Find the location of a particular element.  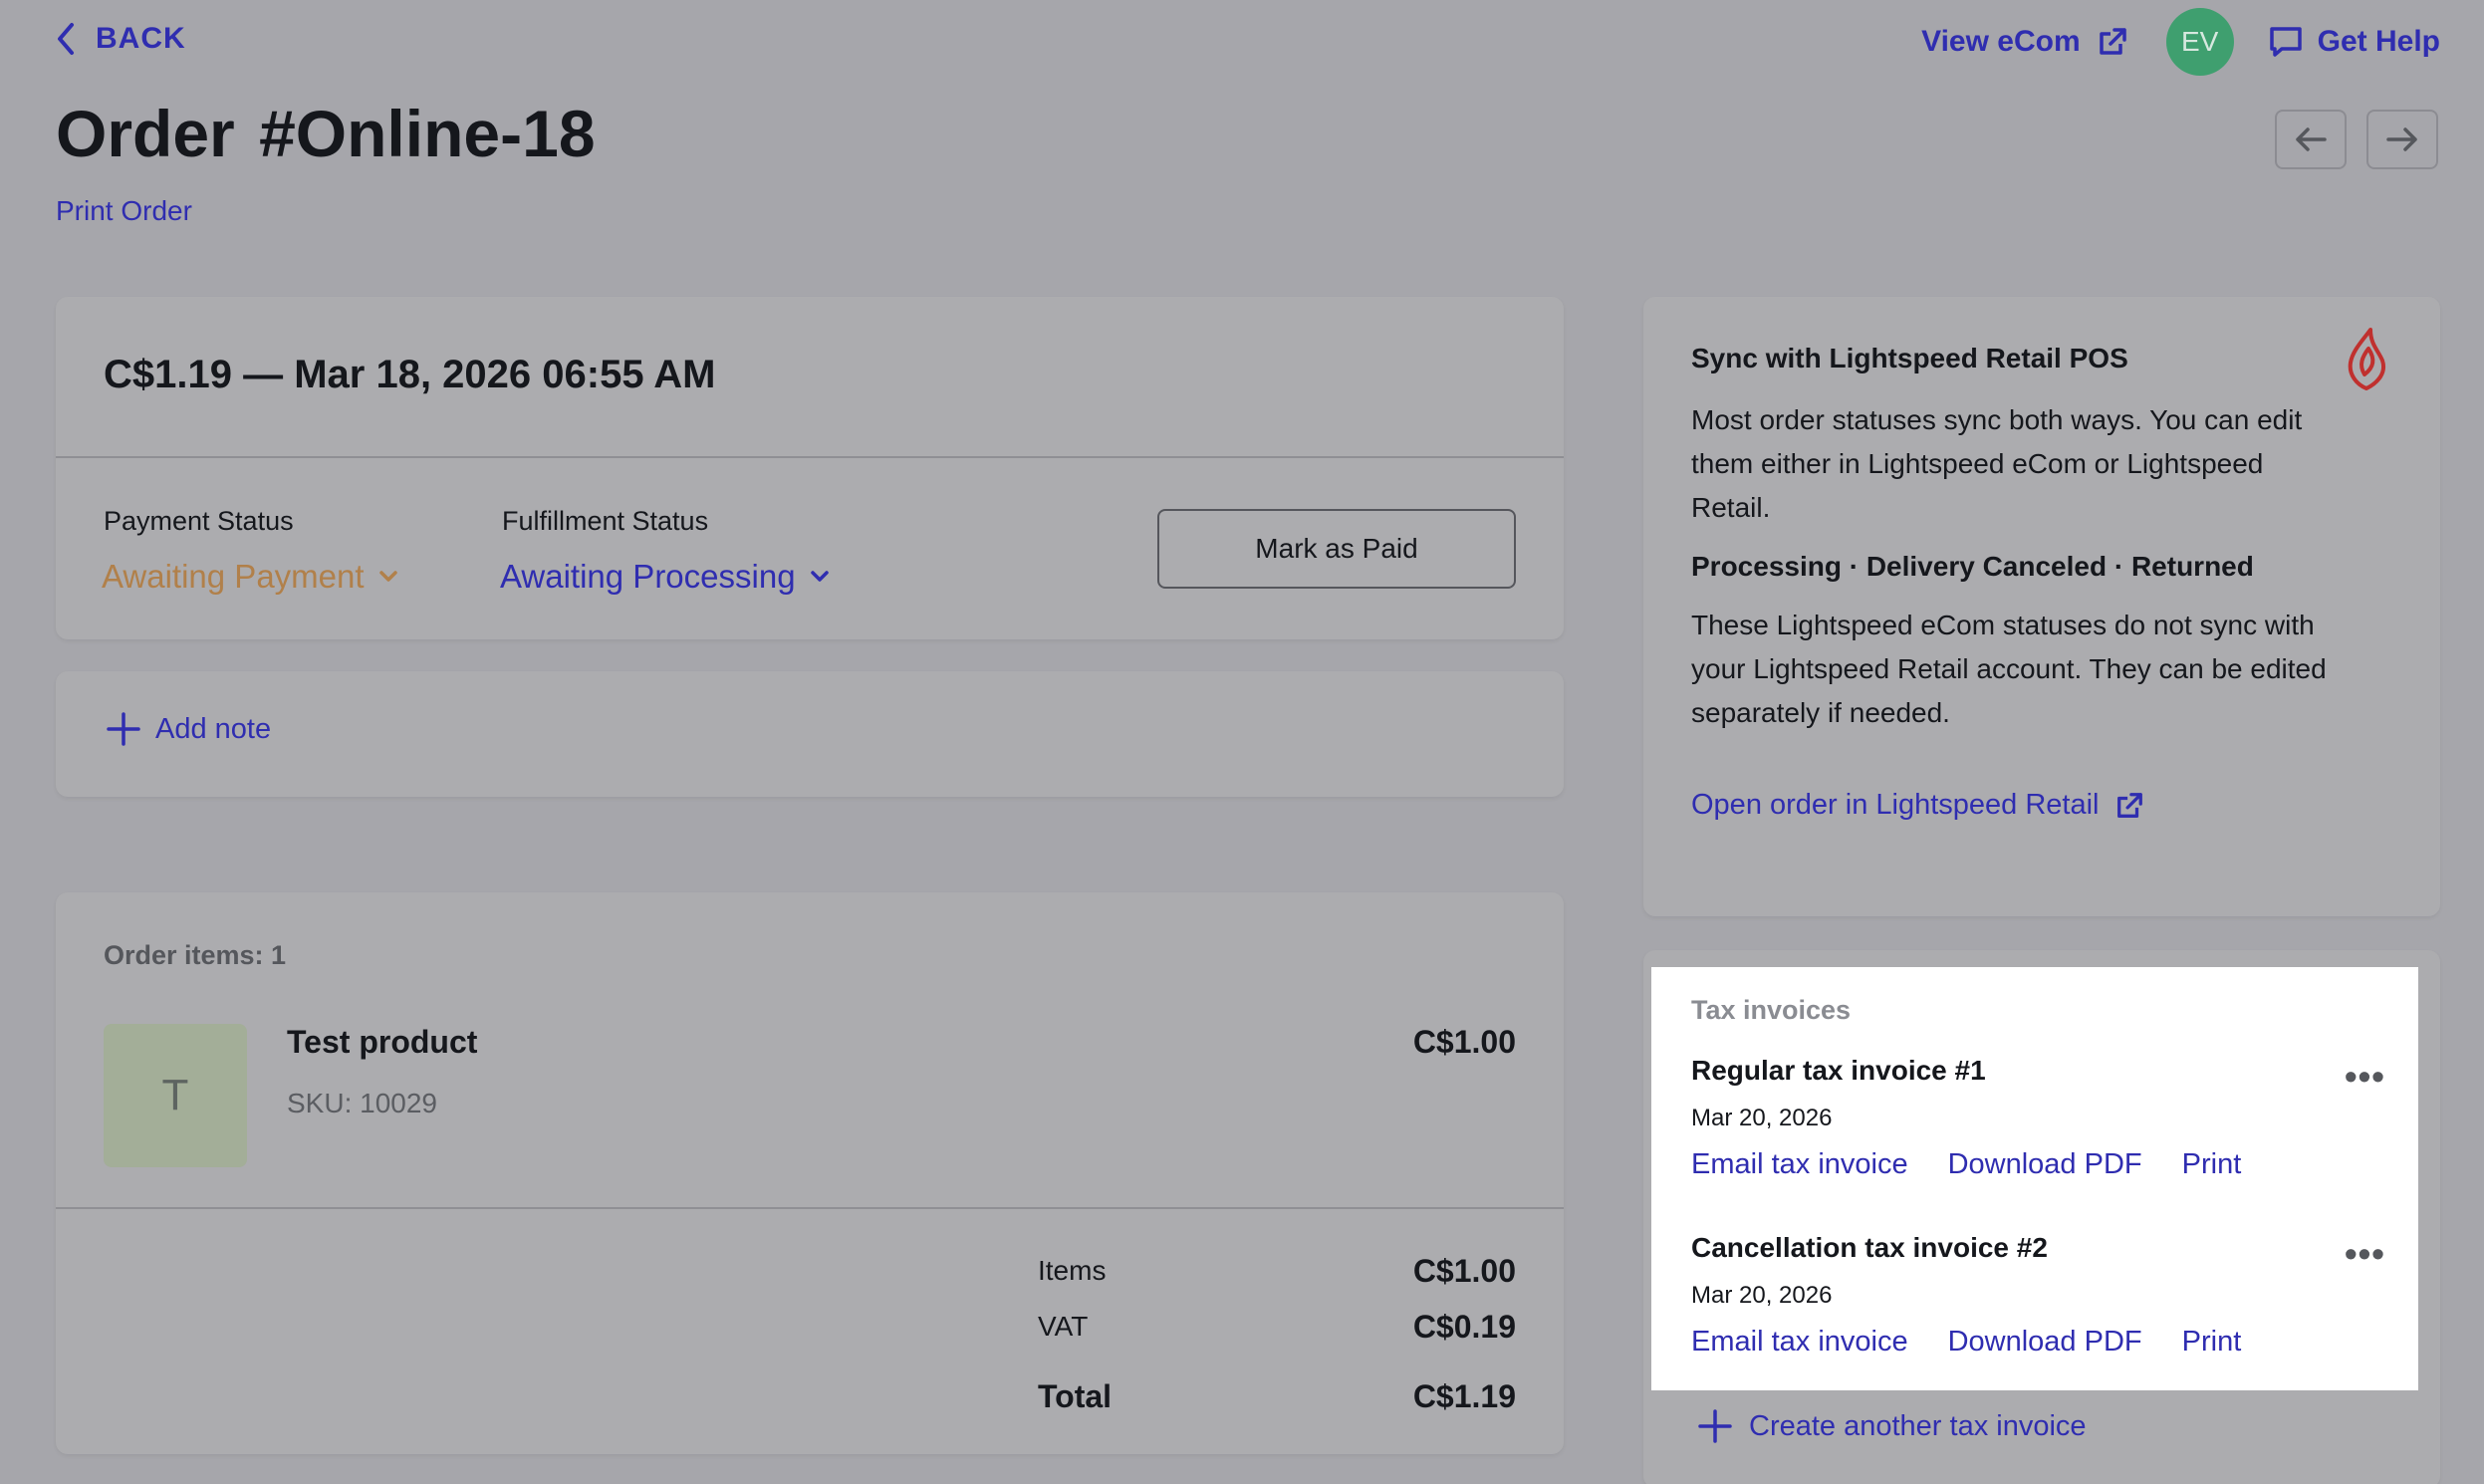

tax-invoices-heading: Tax invoices is located at coordinates (1771, 1010).